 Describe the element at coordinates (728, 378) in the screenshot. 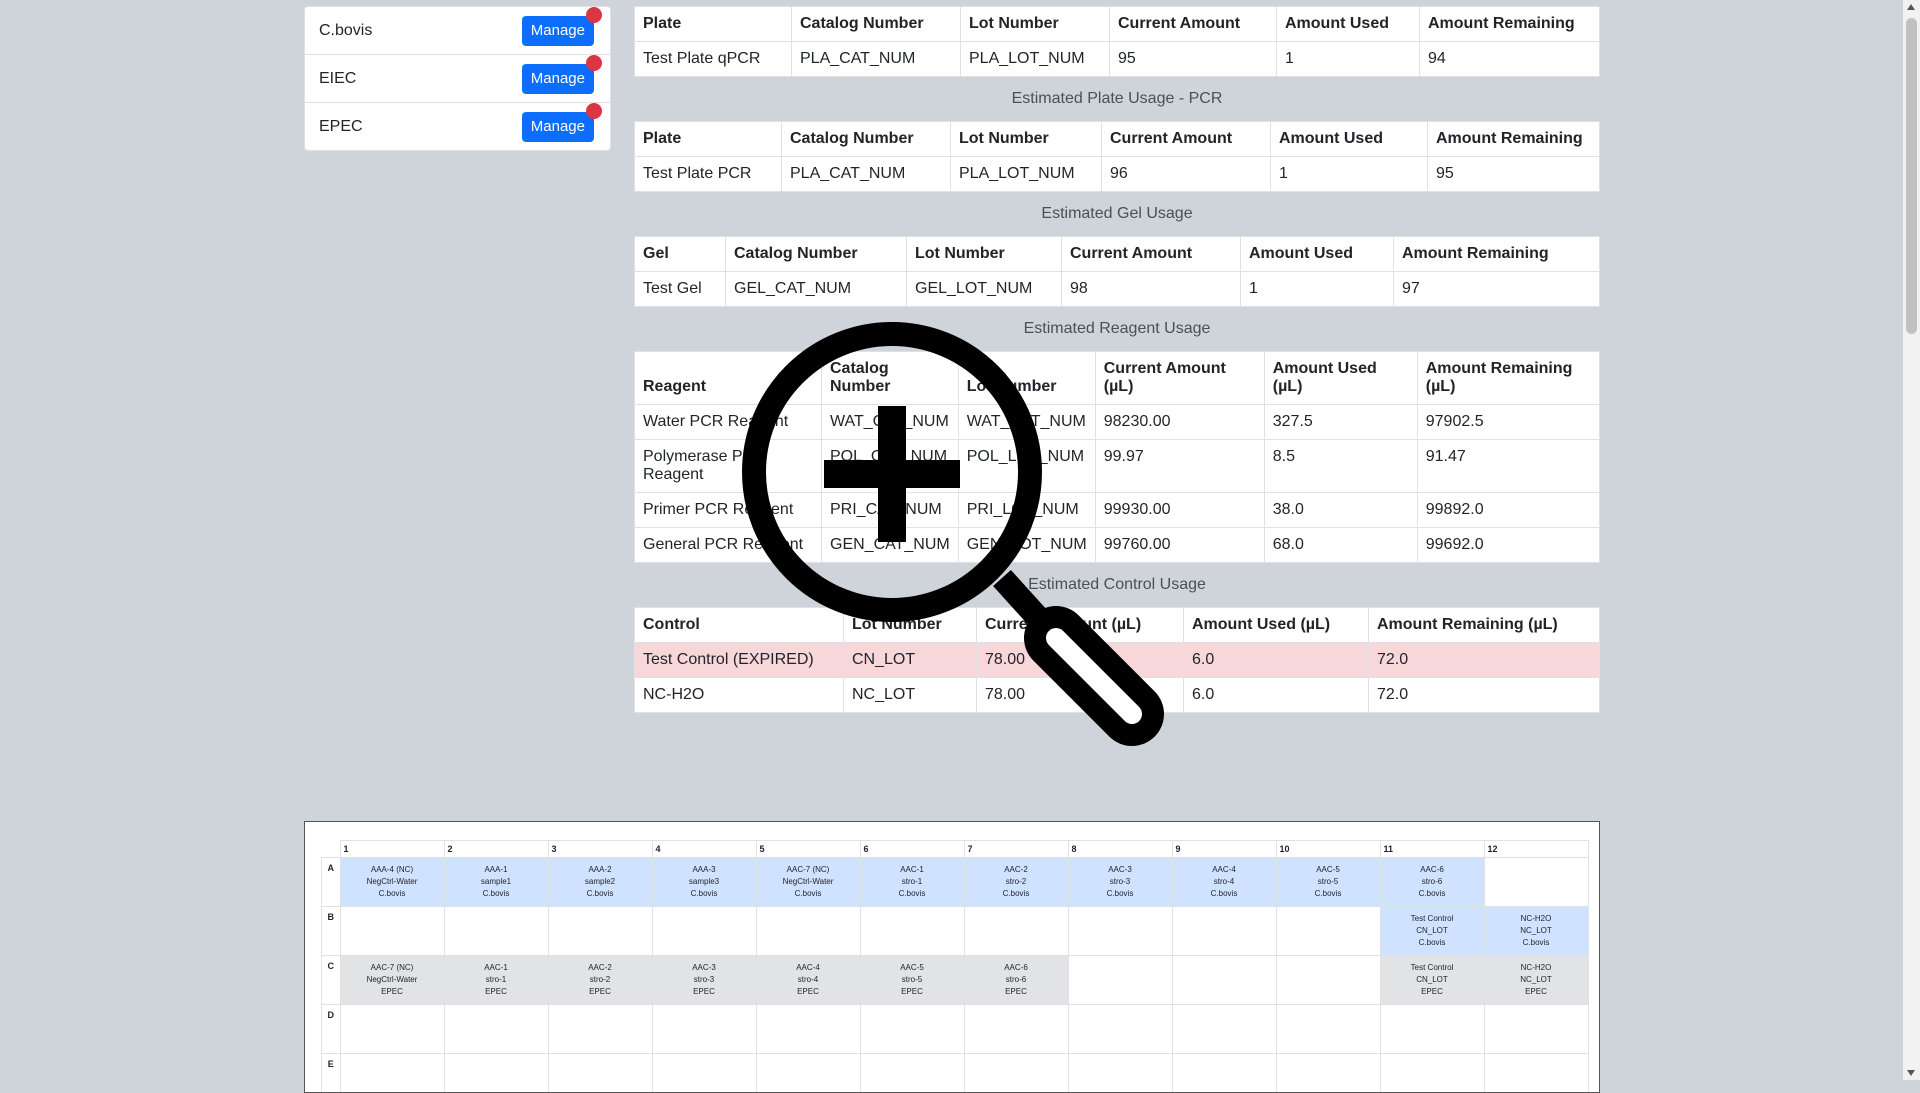

I see `column-header: Reagent` at that location.